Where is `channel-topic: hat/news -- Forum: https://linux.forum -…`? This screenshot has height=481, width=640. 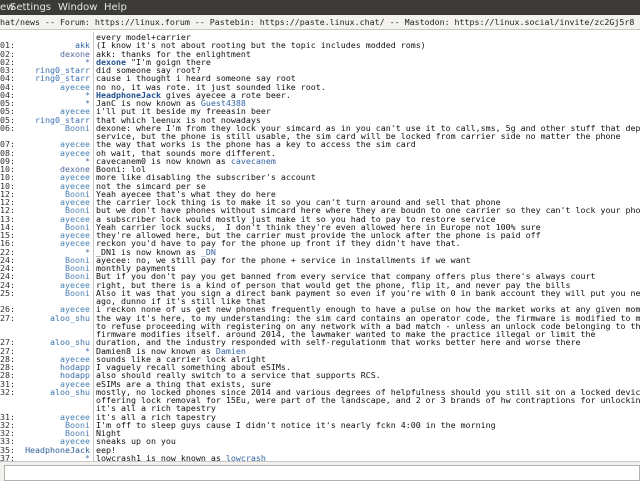
channel-topic: hat/news -- Forum: https://linux.forum -… is located at coordinates (320, 22).